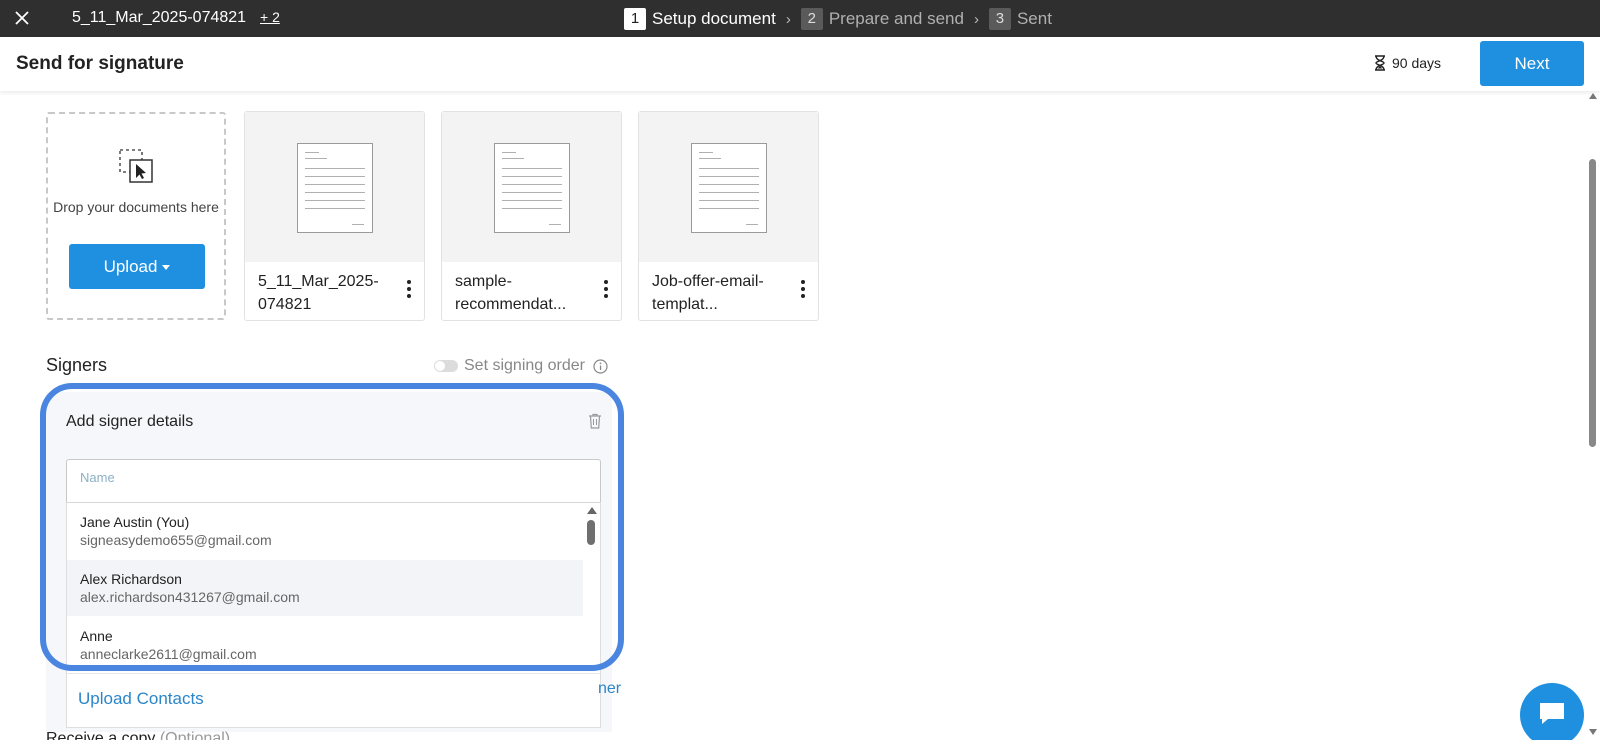  Describe the element at coordinates (1532, 63) in the screenshot. I see `next-button: Next` at that location.